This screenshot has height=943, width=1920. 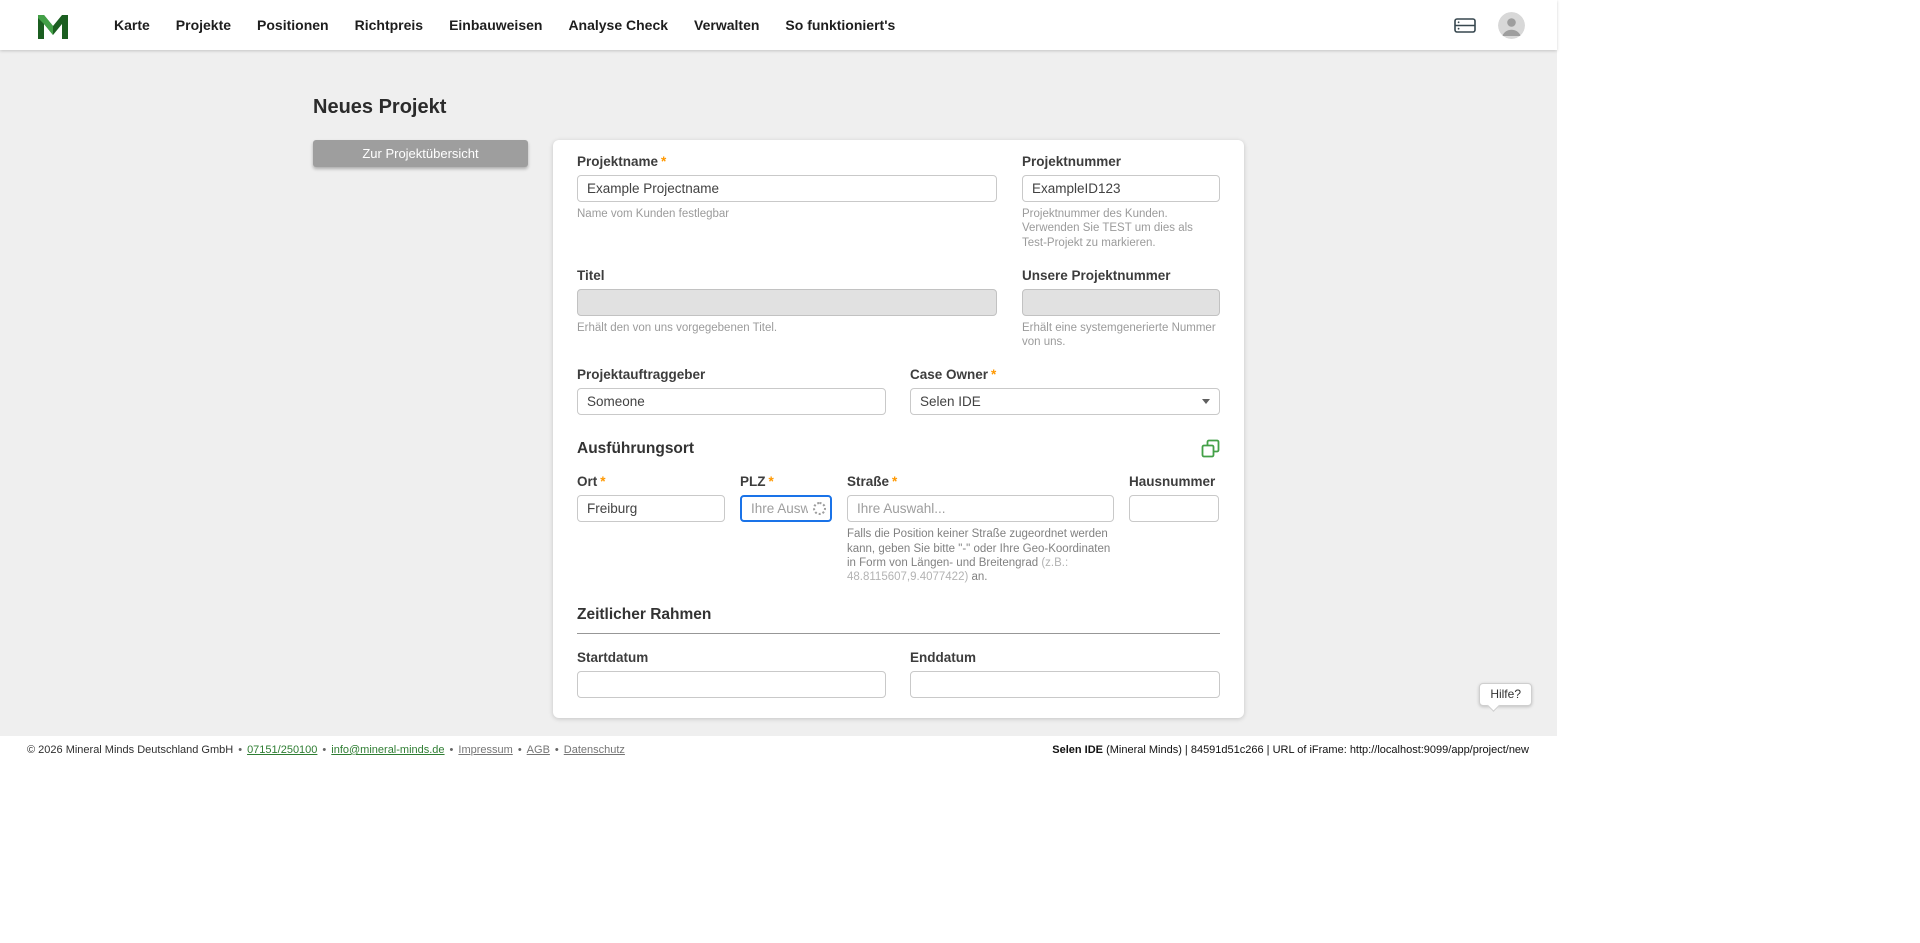 I want to click on ausfuehrungsort-title: Ausführungsort, so click(x=636, y=448).